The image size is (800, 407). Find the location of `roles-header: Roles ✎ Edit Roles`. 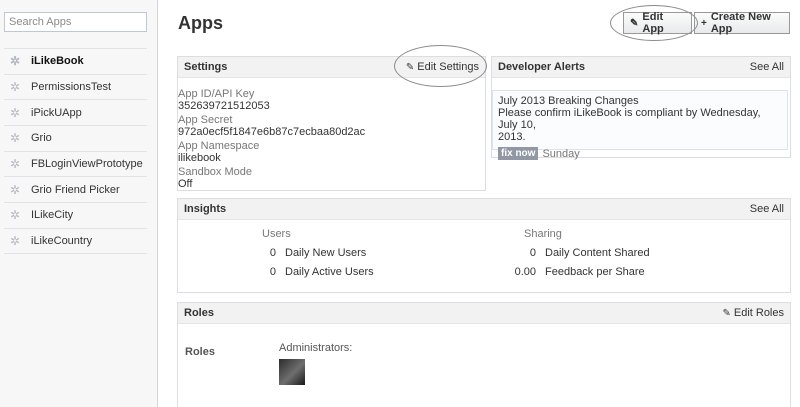

roles-header: Roles ✎ Edit Roles is located at coordinates (484, 313).